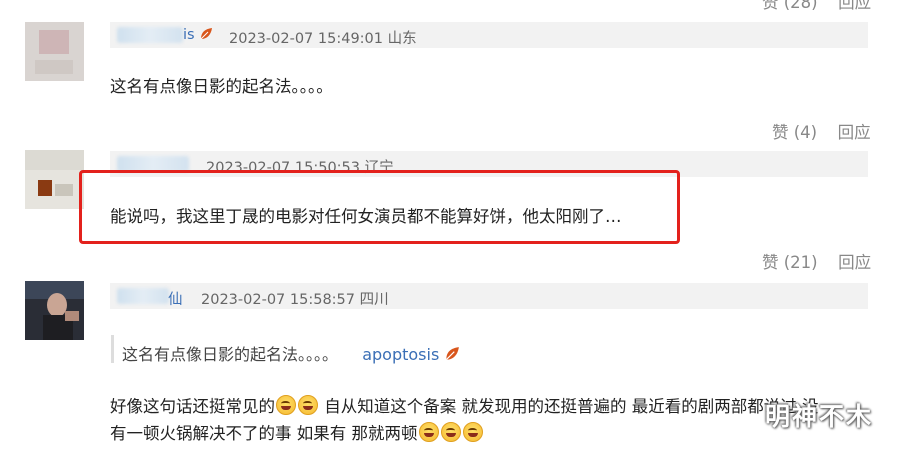 The width and height of the screenshot is (908, 453). I want to click on top-comment-actions: 赞 (28) 回应, so click(816, 6).